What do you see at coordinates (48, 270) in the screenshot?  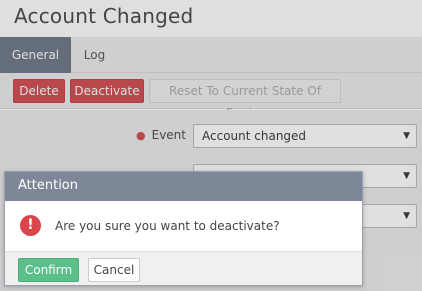 I see `confirm-button: Confirm` at bounding box center [48, 270].